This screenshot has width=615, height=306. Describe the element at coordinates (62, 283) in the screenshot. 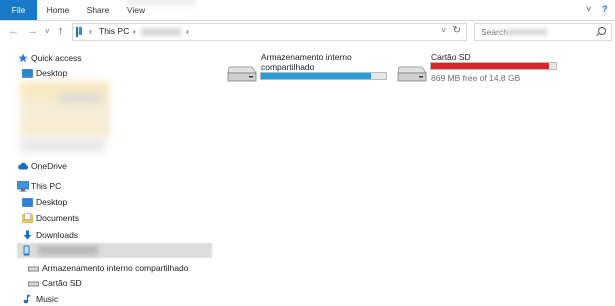

I see `nav-sd-card: Cartão SD` at that location.